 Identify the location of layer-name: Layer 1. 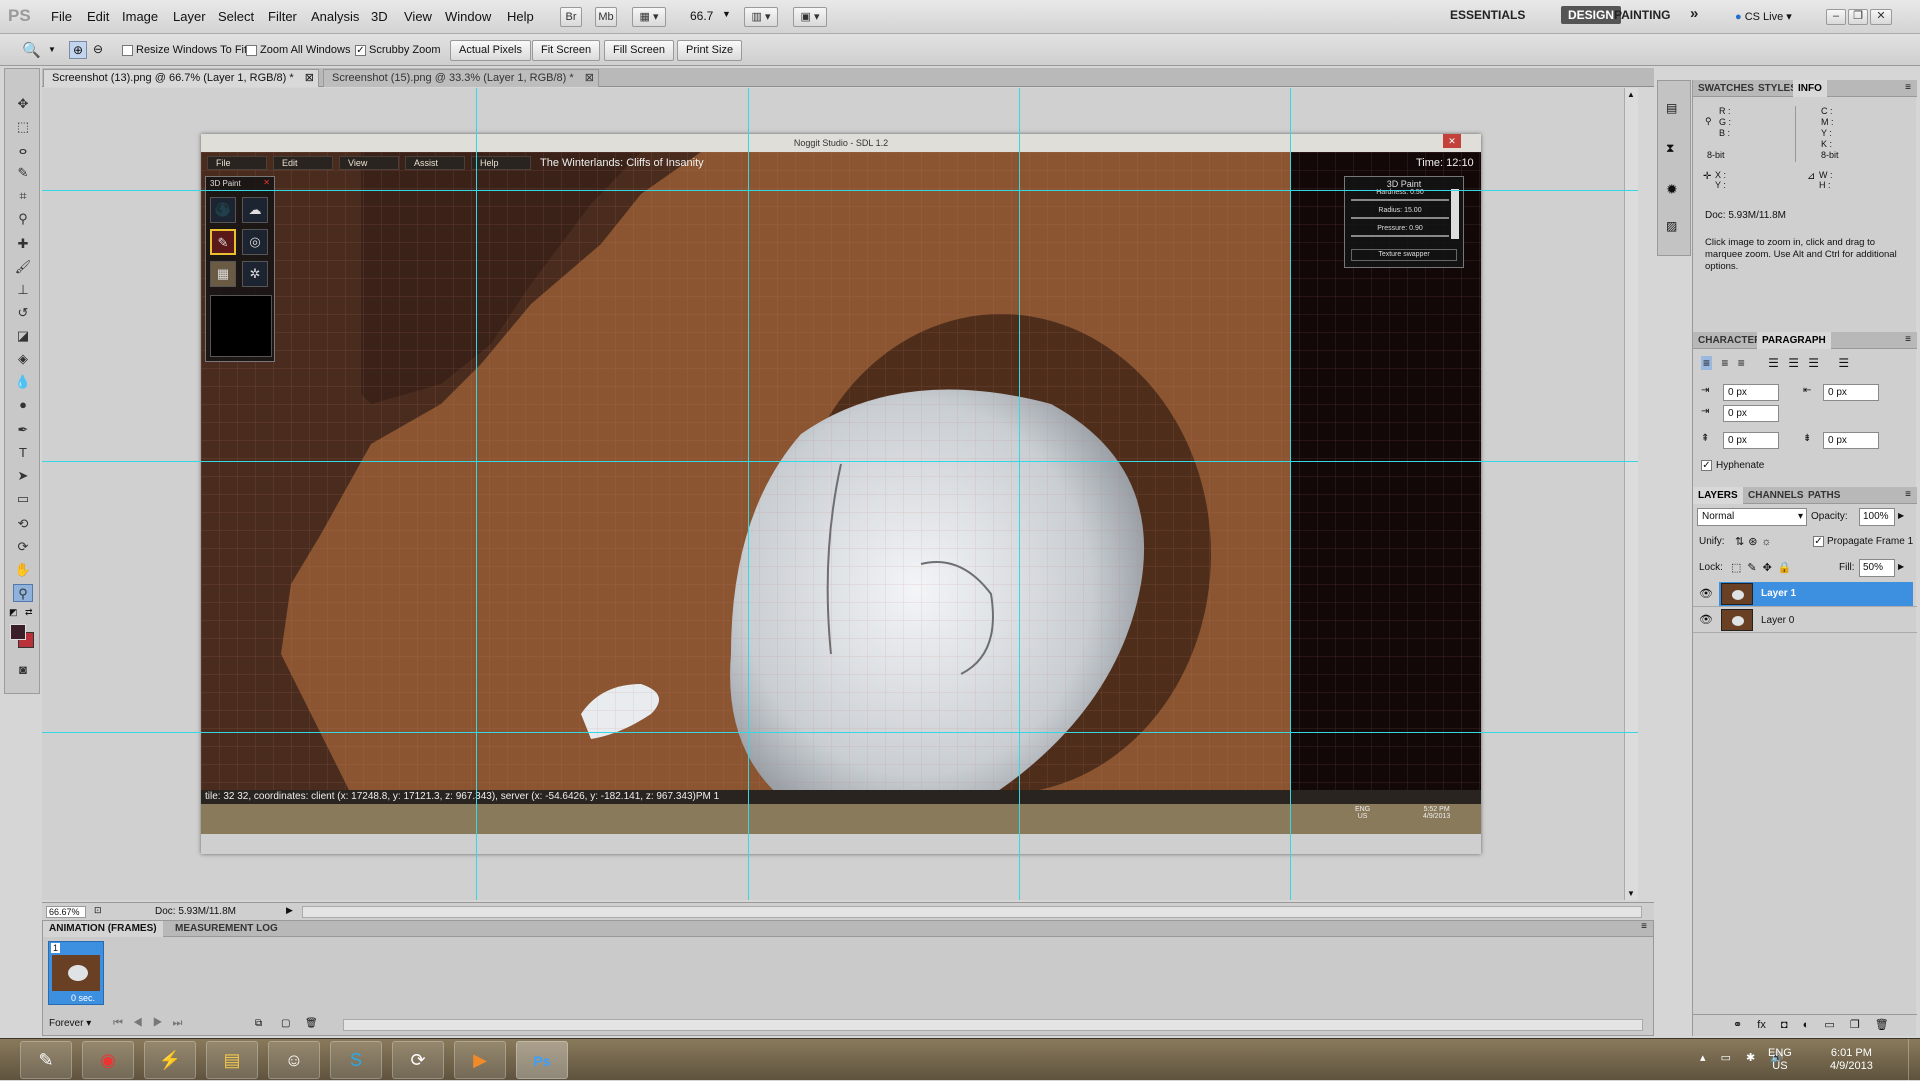
(1778, 593).